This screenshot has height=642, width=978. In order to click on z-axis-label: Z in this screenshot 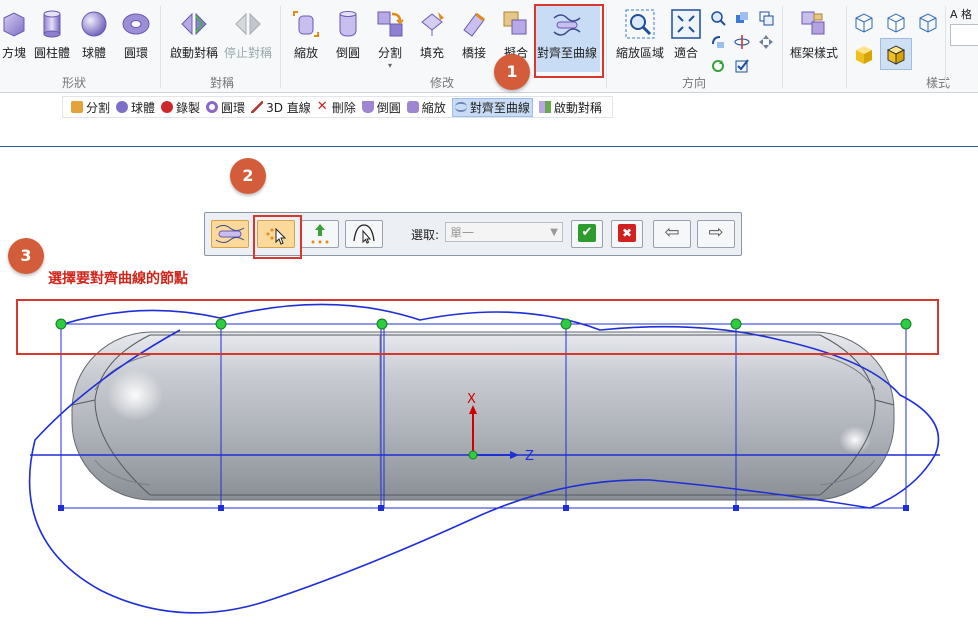, I will do `click(529, 456)`.